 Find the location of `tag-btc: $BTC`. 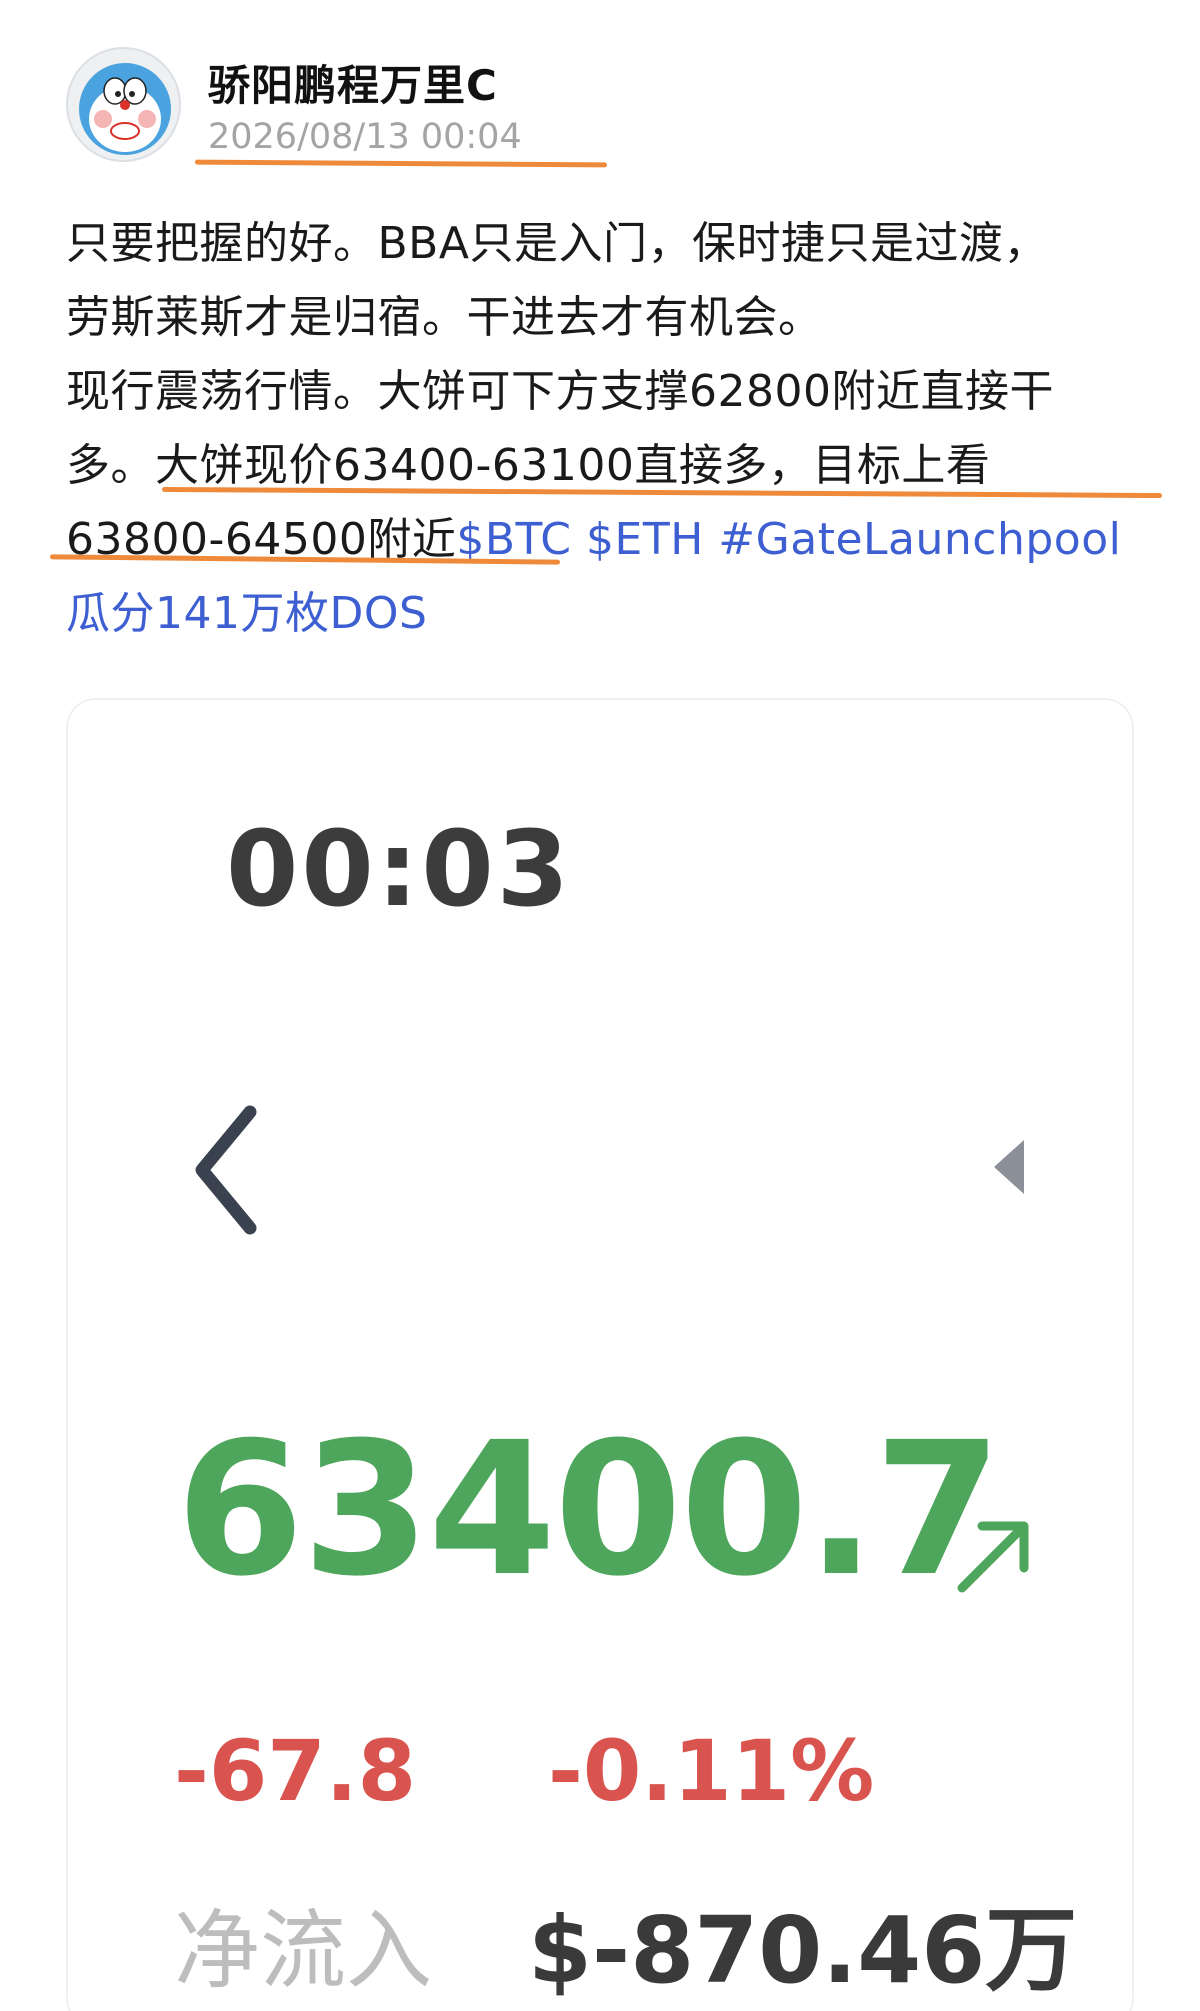

tag-btc: $BTC is located at coordinates (513, 539).